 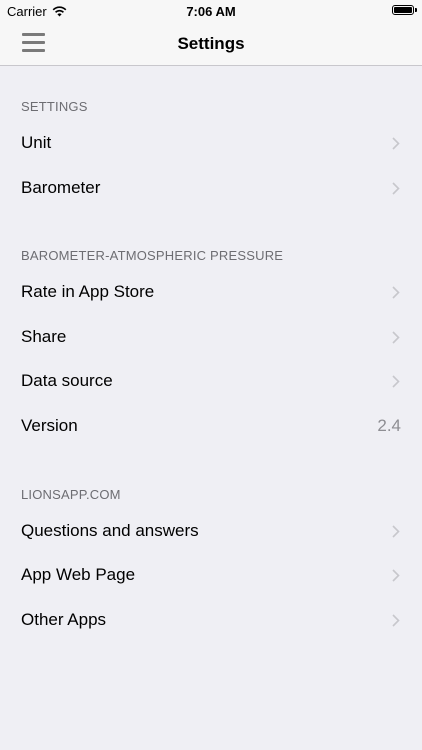 I want to click on row-other-apps: Other Apps, so click(x=211, y=620).